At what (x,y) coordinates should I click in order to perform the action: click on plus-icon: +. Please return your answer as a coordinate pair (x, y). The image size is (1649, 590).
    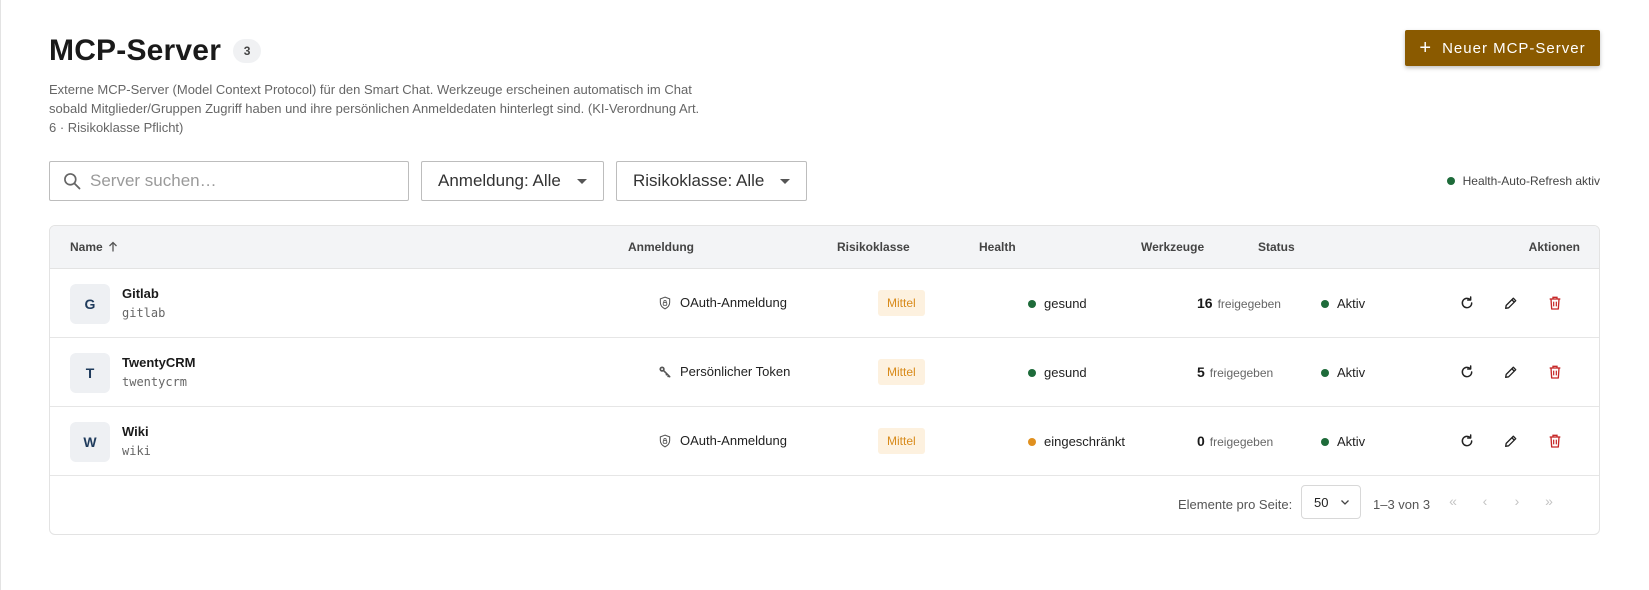
    Looking at the image, I should click on (1426, 48).